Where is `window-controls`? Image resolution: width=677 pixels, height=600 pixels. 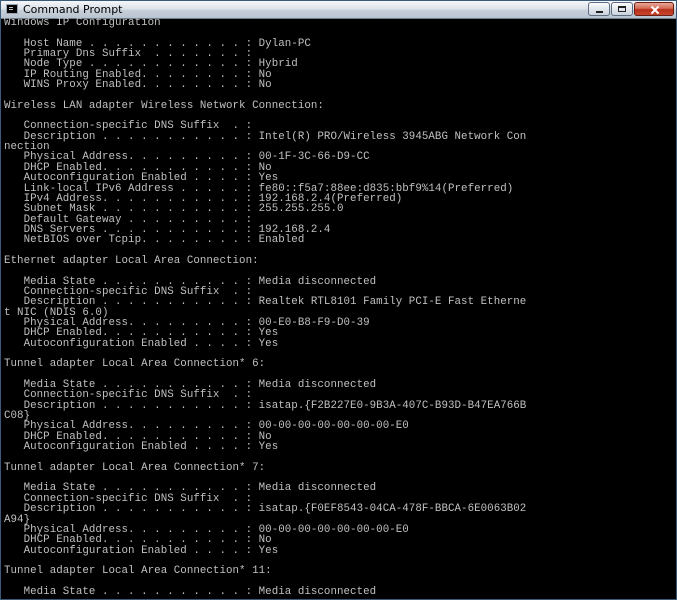 window-controls is located at coordinates (631, 9).